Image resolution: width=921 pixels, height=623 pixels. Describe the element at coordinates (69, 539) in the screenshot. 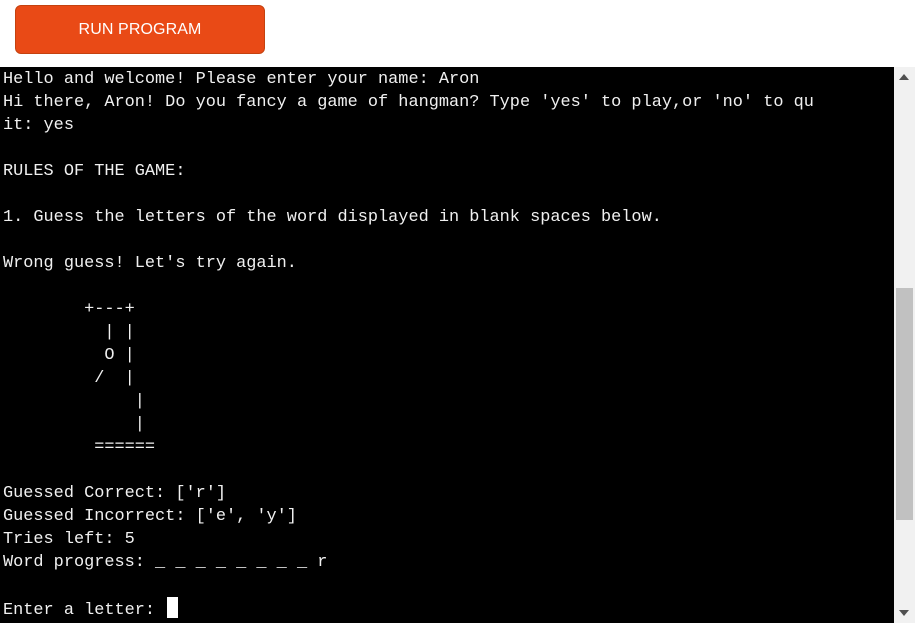

I see `terminal-line: Tries left: 5` at that location.